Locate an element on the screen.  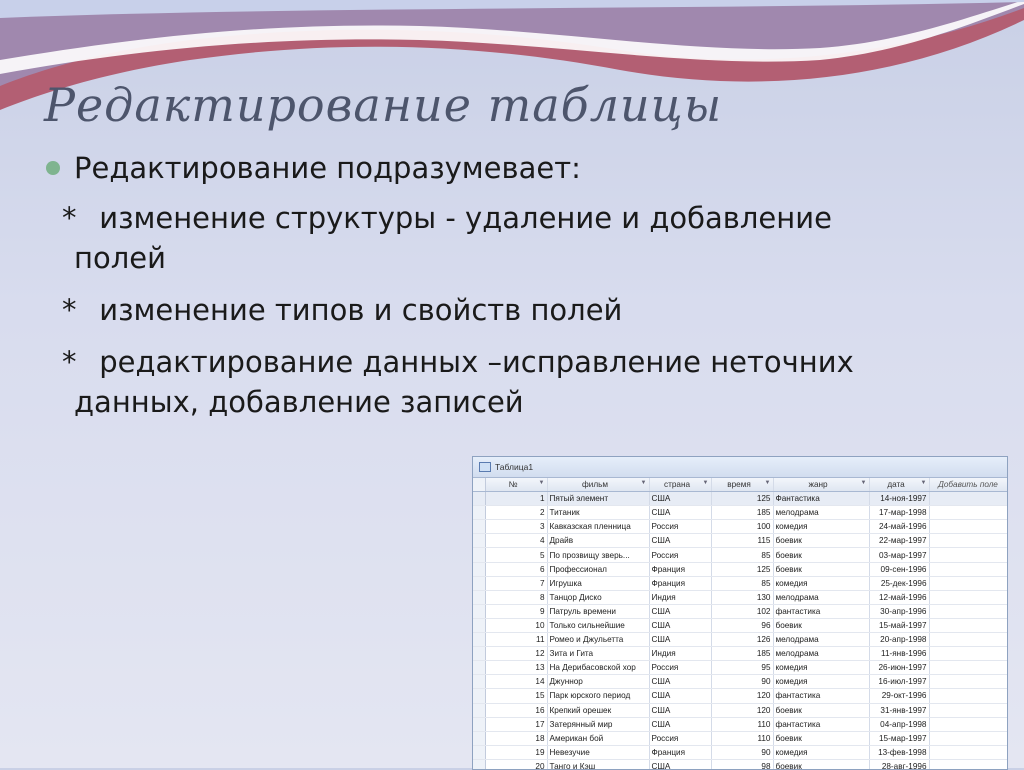
table-cell: 11-янв-1996 is located at coordinates (899, 654).